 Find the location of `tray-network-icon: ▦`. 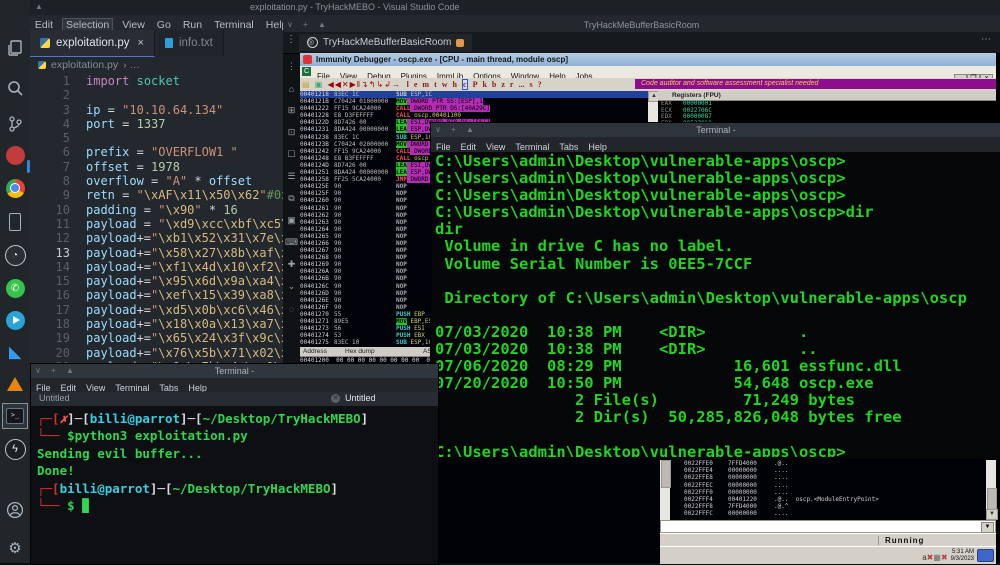

tray-network-icon: ▦ is located at coordinates (937, 557).